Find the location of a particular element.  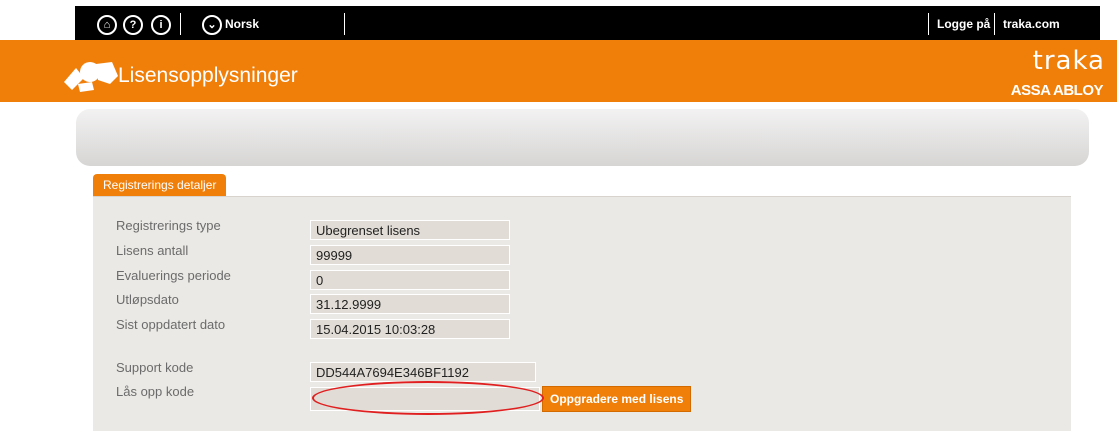

support-code-label: Support kode is located at coordinates (155, 367).